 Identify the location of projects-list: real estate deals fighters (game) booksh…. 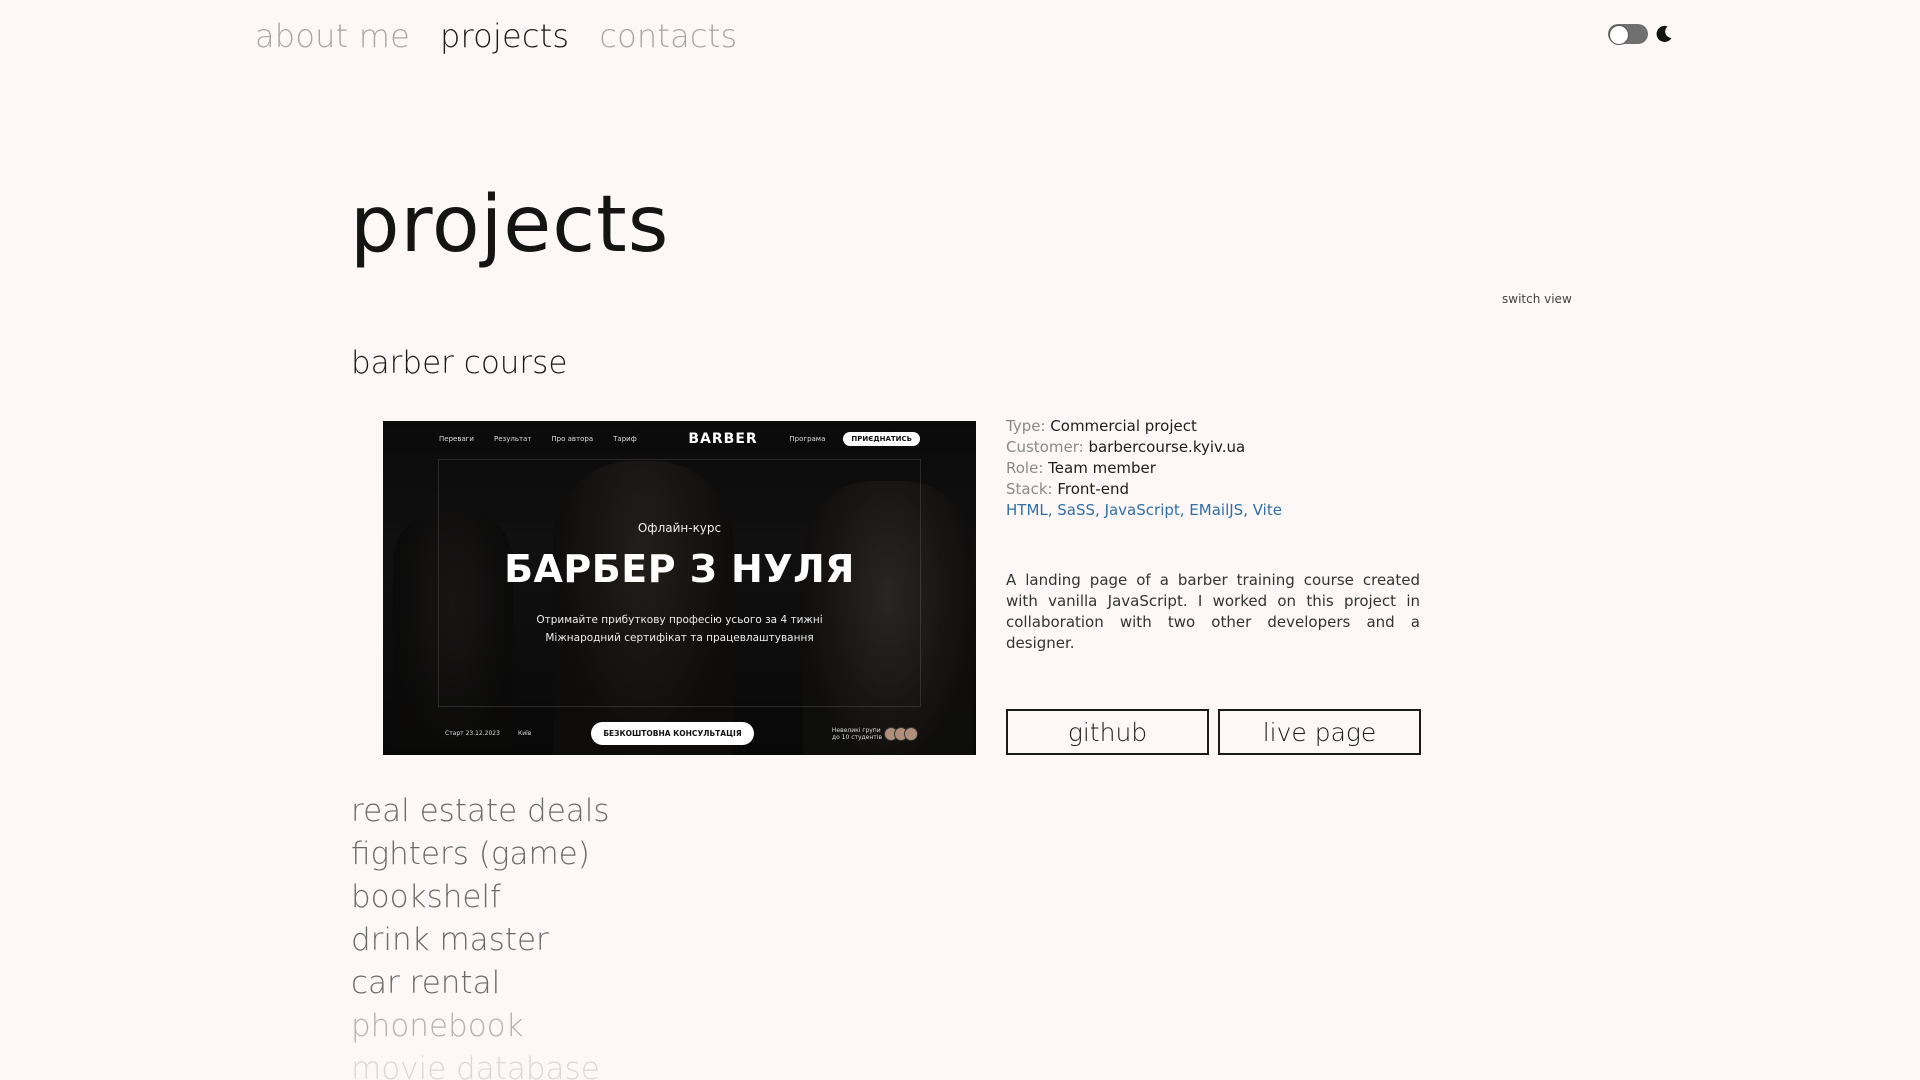
(480, 935).